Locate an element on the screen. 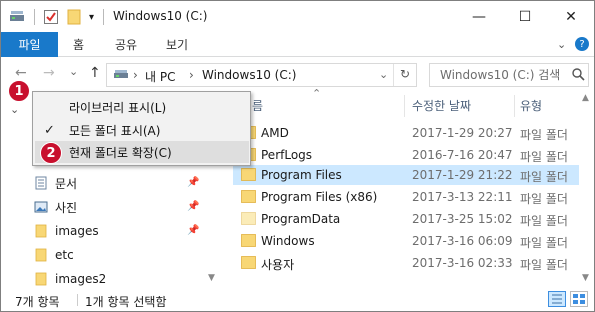  ribbon-tabs: 파일 홈 공유 보기 ⌄ ? is located at coordinates (297, 44).